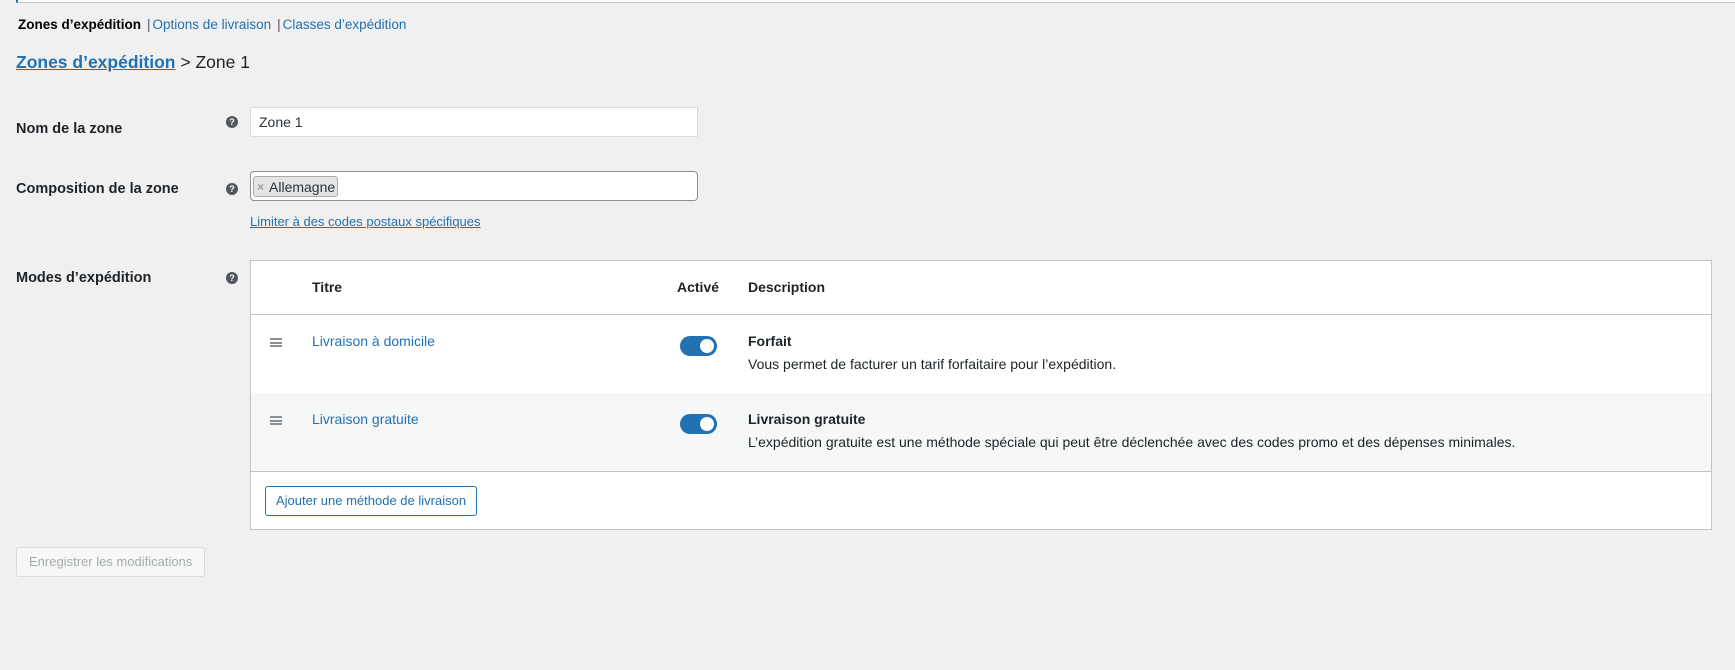 This screenshot has height=670, width=1735. Describe the element at coordinates (474, 122) in the screenshot. I see `zone-name-input` at that location.